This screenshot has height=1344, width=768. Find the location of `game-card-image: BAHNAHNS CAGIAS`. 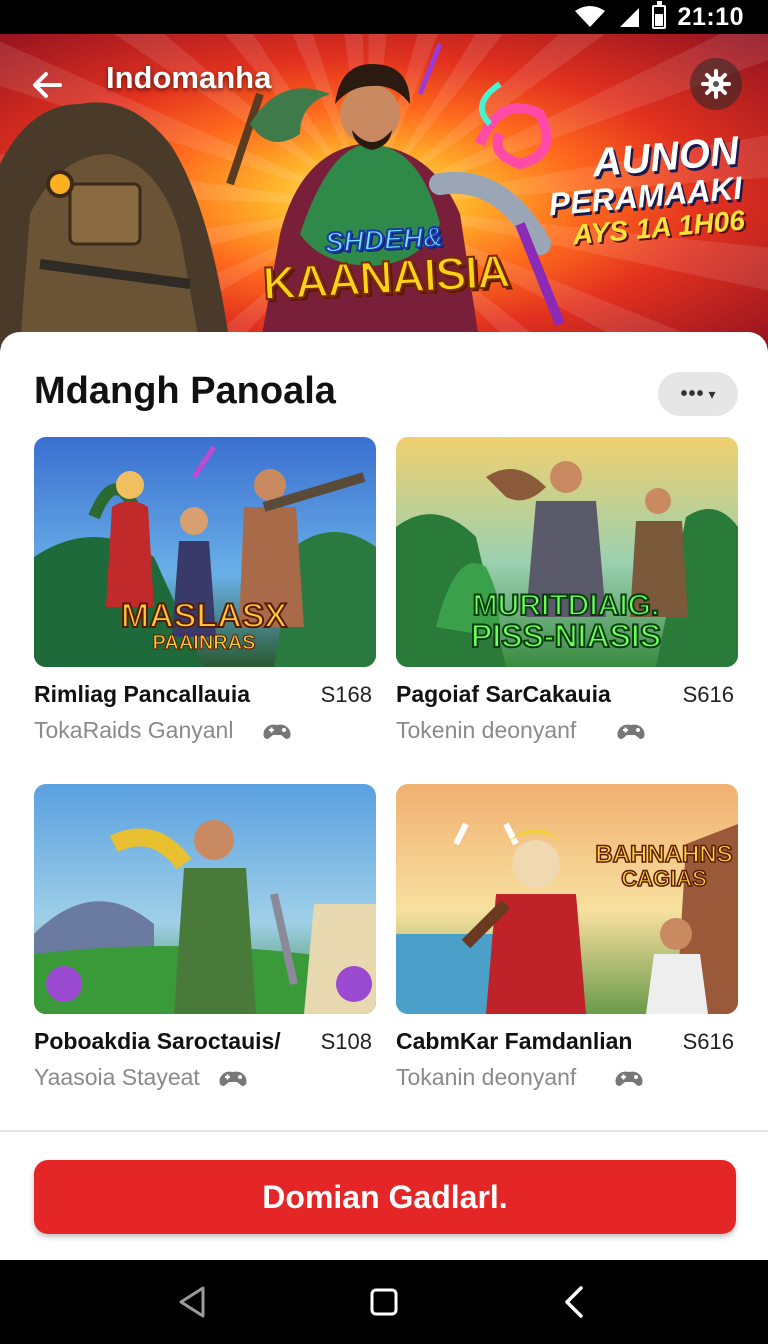

game-card-image: BAHNAHNS CAGIAS is located at coordinates (567, 899).